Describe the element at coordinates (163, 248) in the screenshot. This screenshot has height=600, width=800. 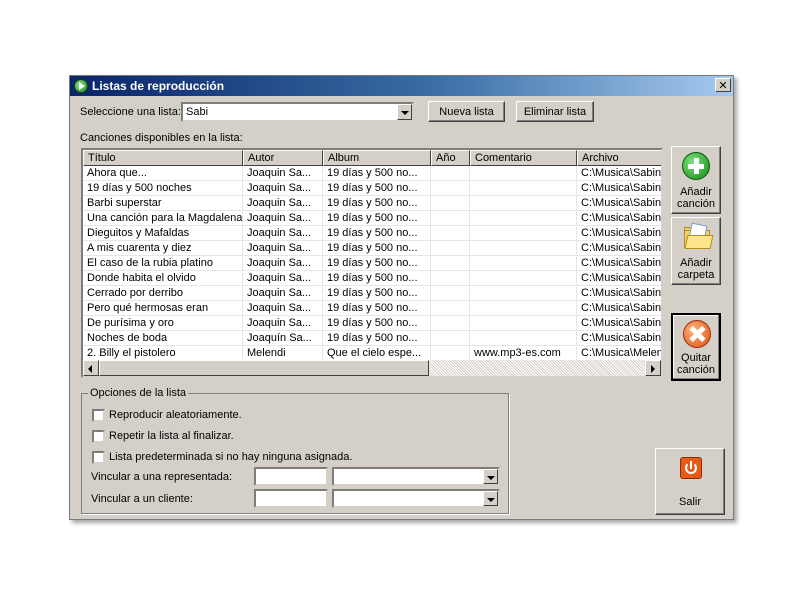
I see `table-cell: A mis cuarenta y diez` at that location.